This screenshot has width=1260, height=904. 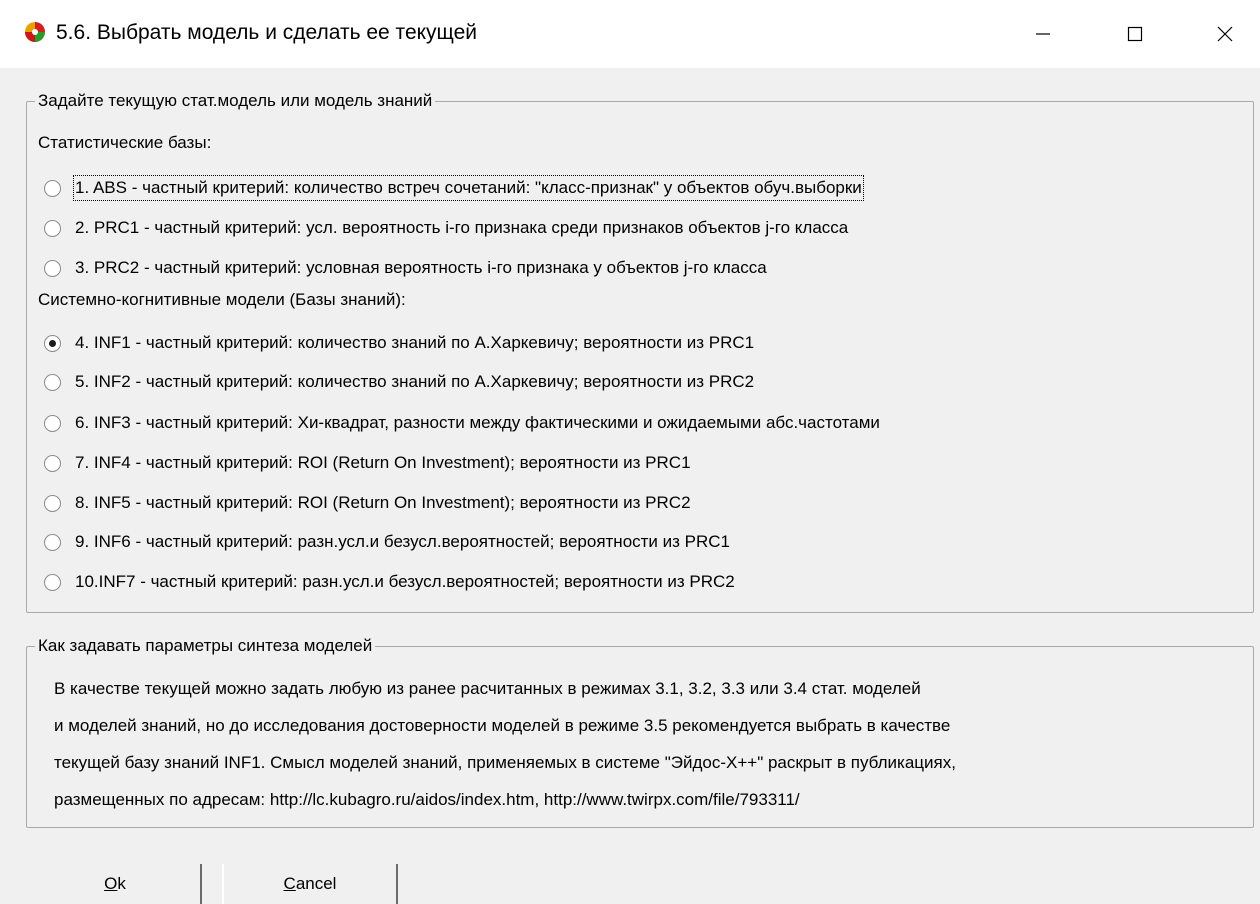 I want to click on ok-label-rest: k, so click(x=121, y=883).